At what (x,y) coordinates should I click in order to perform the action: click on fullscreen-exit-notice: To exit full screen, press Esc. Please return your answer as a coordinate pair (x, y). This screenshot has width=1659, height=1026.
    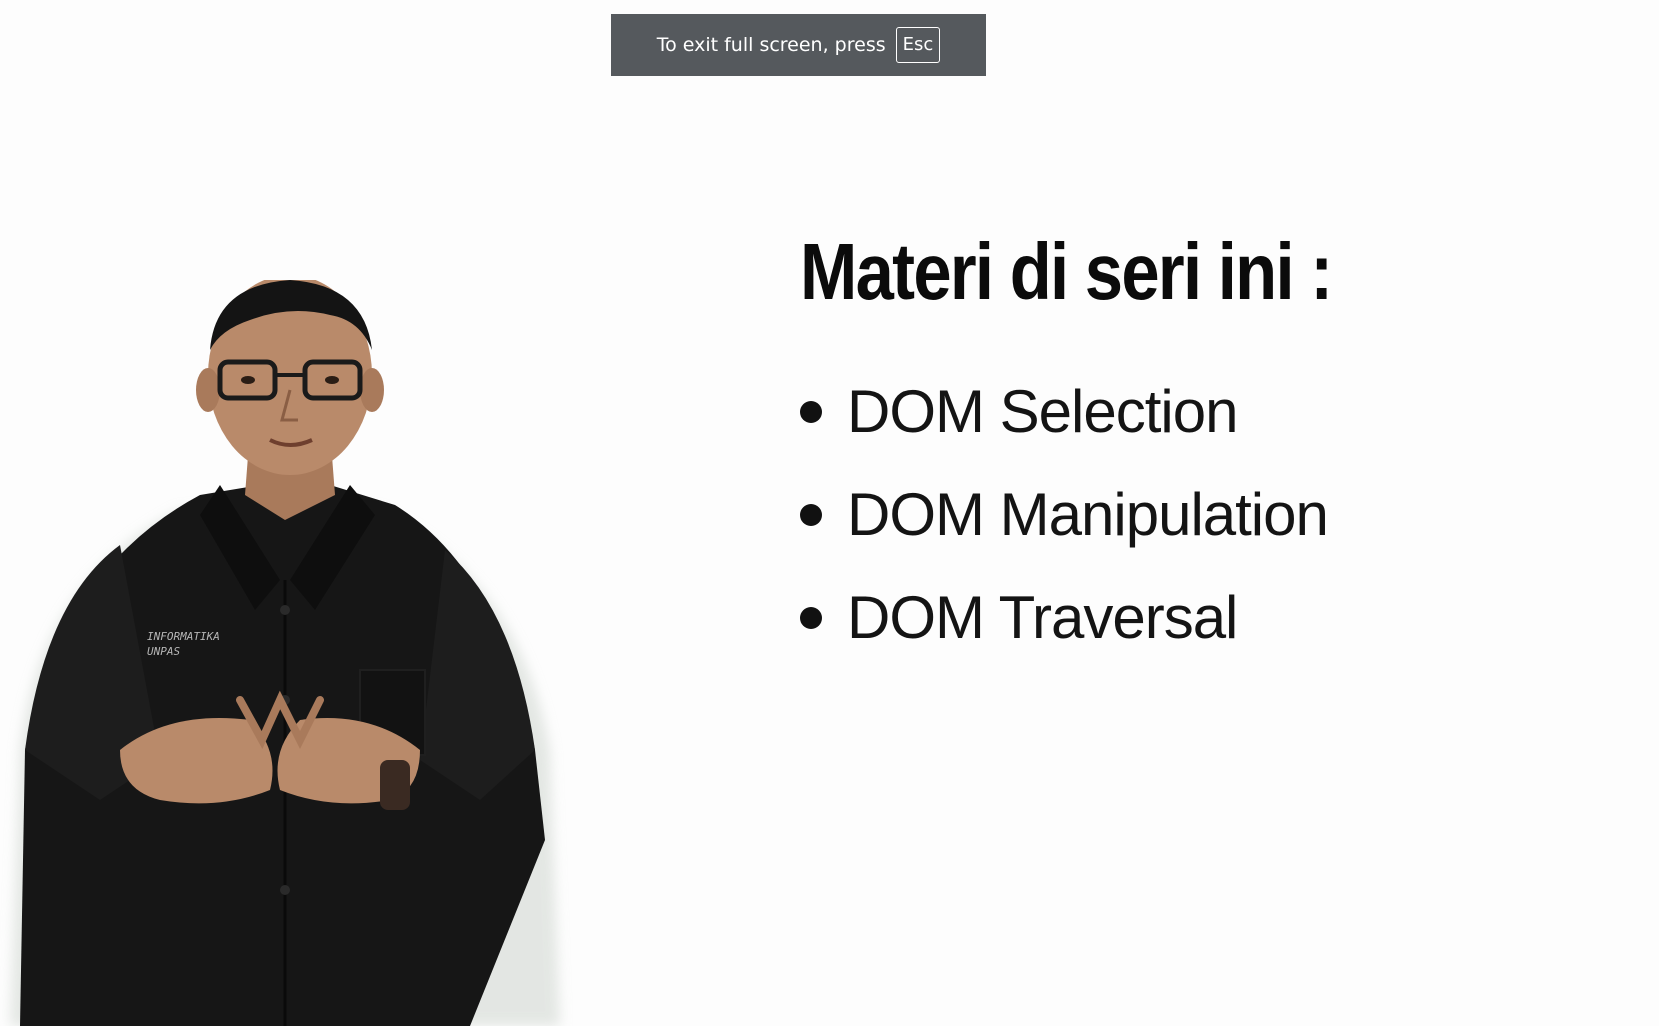
    Looking at the image, I should click on (798, 45).